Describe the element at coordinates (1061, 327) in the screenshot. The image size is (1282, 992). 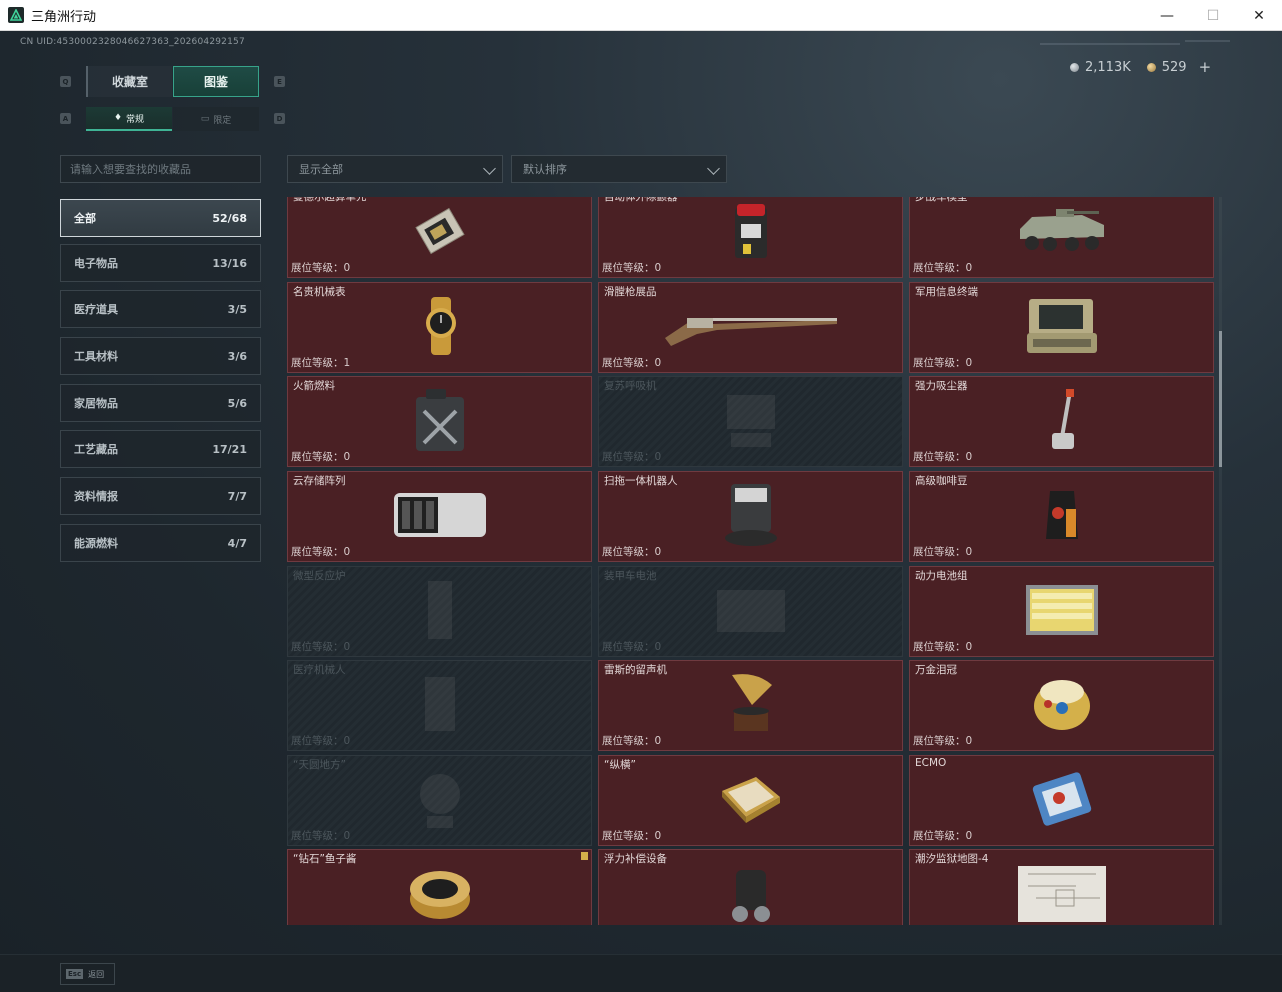
I see `collection-card: 军用信息终端 展位等级：0` at that location.